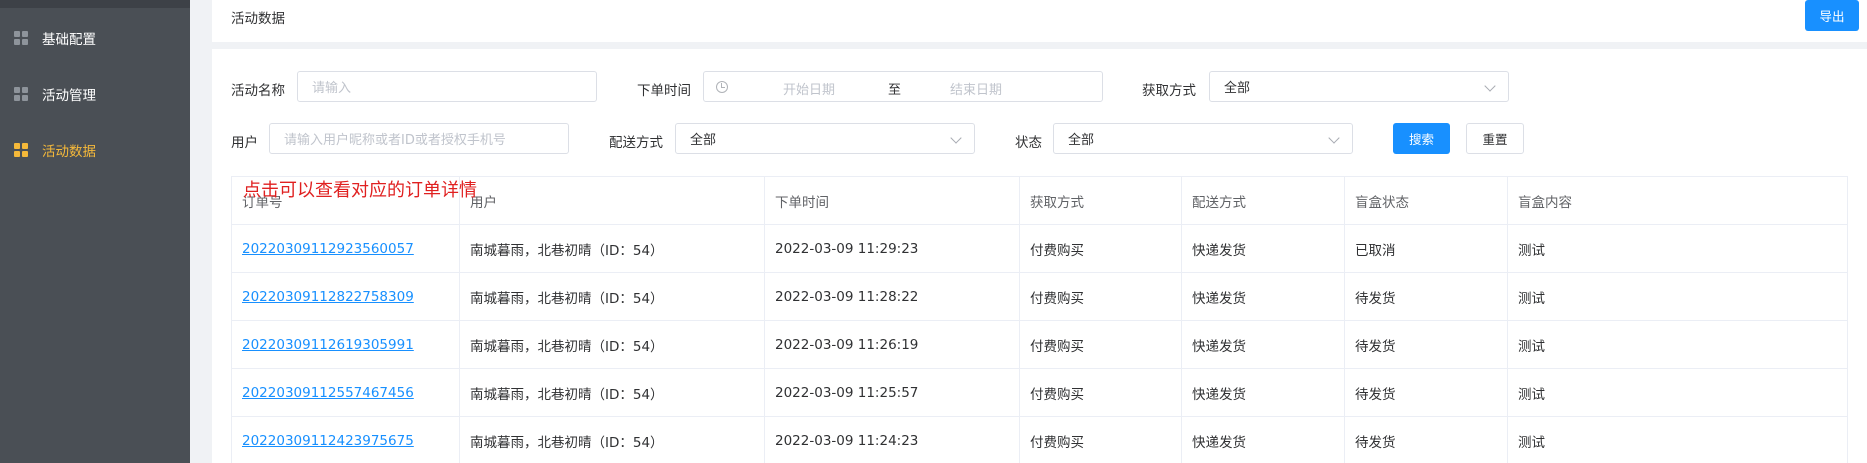 The image size is (1867, 463). Describe the element at coordinates (258, 91) in the screenshot. I see `activity-name-label: 活动名称` at that location.